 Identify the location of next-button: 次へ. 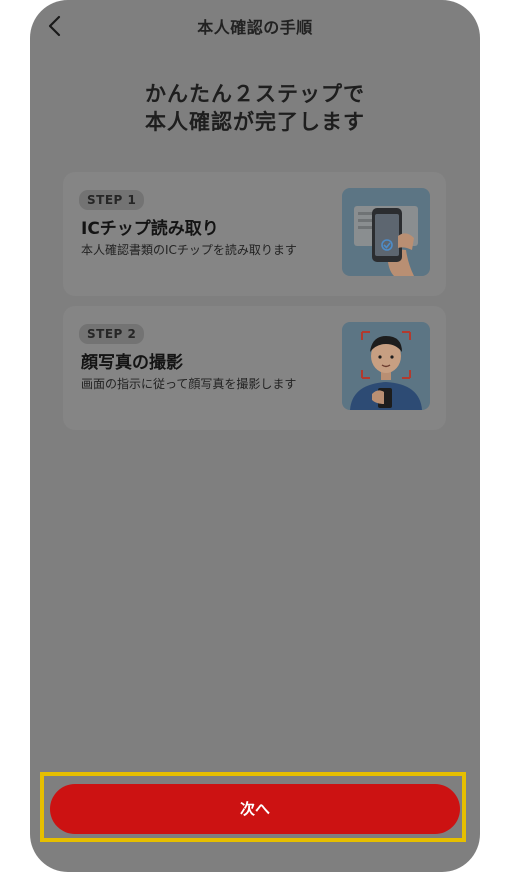
(255, 809).